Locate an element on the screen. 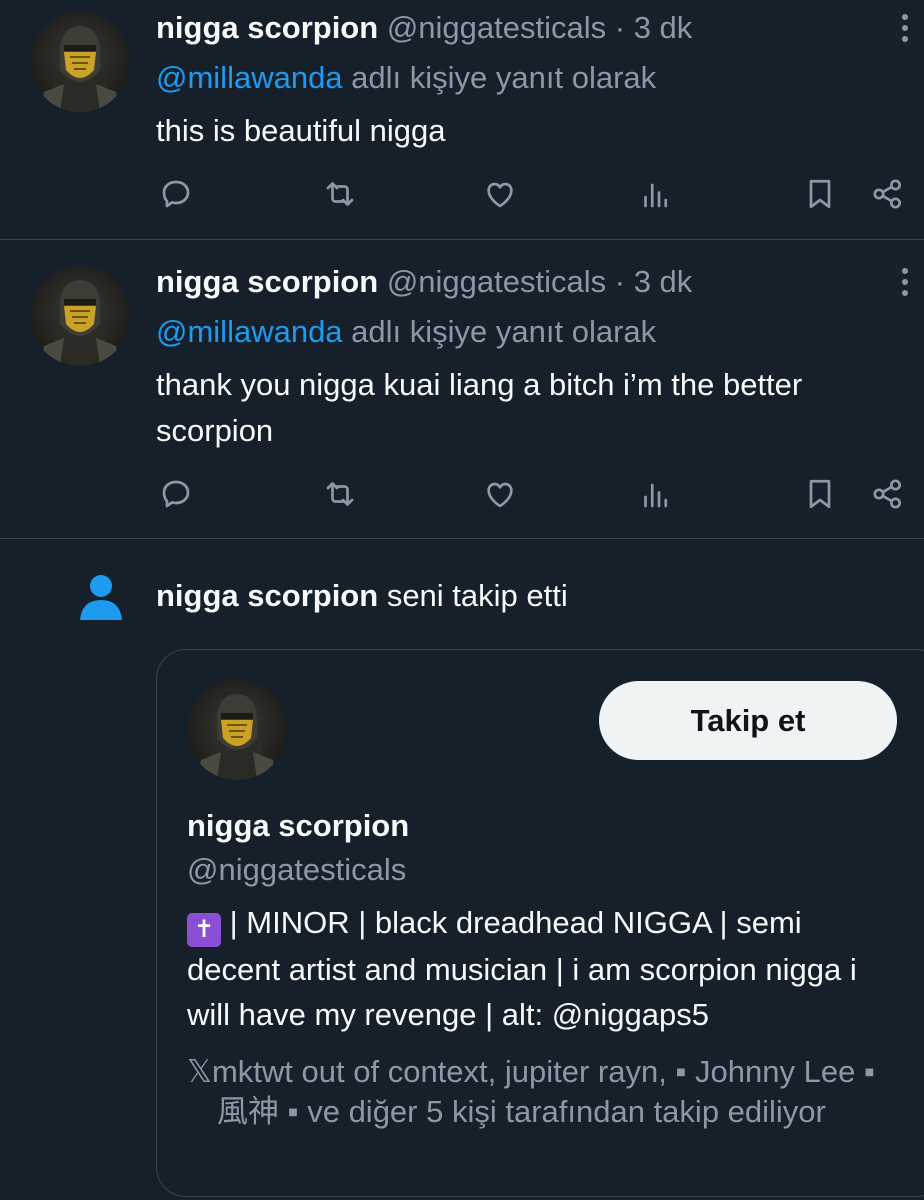 The height and width of the screenshot is (1200, 924). person-icon is located at coordinates (101, 597).